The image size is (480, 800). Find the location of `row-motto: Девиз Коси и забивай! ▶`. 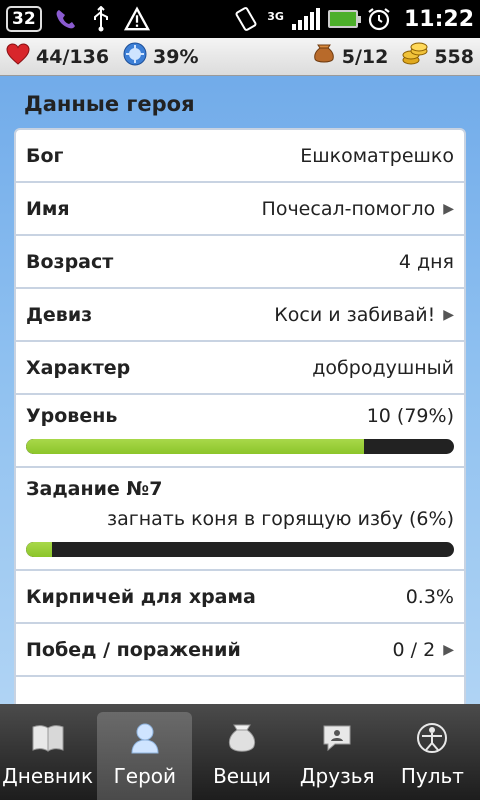

row-motto: Девиз Коси и забивай! ▶ is located at coordinates (240, 315).